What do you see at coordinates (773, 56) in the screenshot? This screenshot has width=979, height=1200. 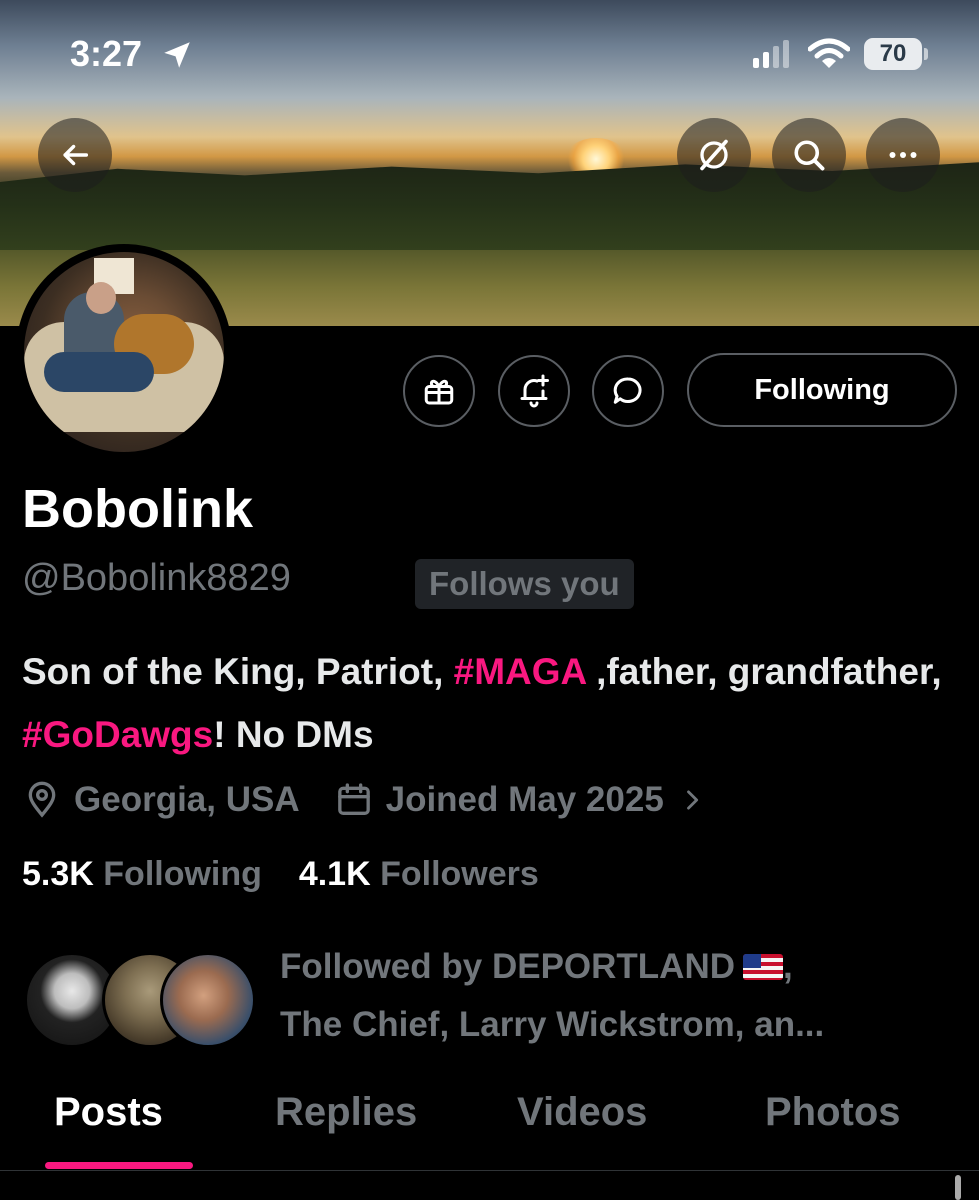 I see `cellular-signal-icon` at bounding box center [773, 56].